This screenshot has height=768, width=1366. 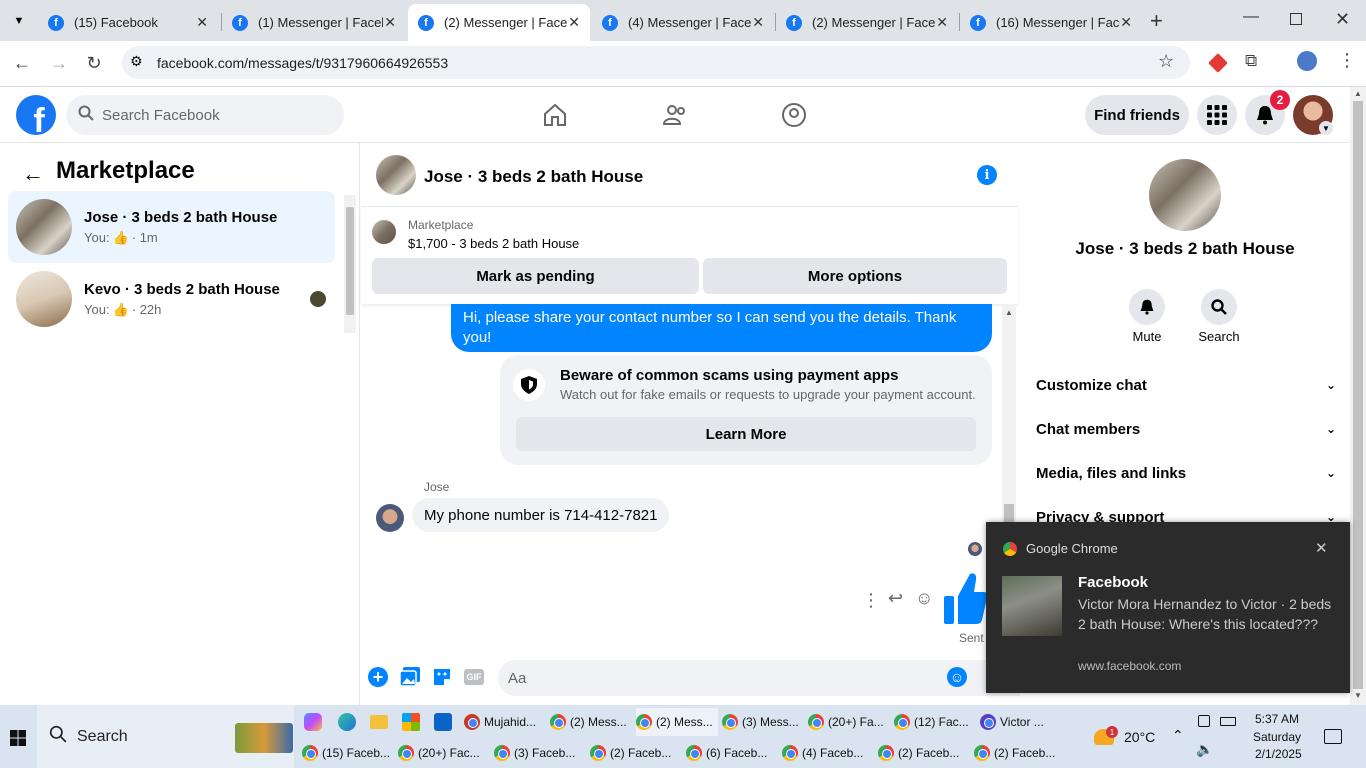 I want to click on listing-price-title: $1,700 - 3 beds 2 bath House, so click(x=493, y=243).